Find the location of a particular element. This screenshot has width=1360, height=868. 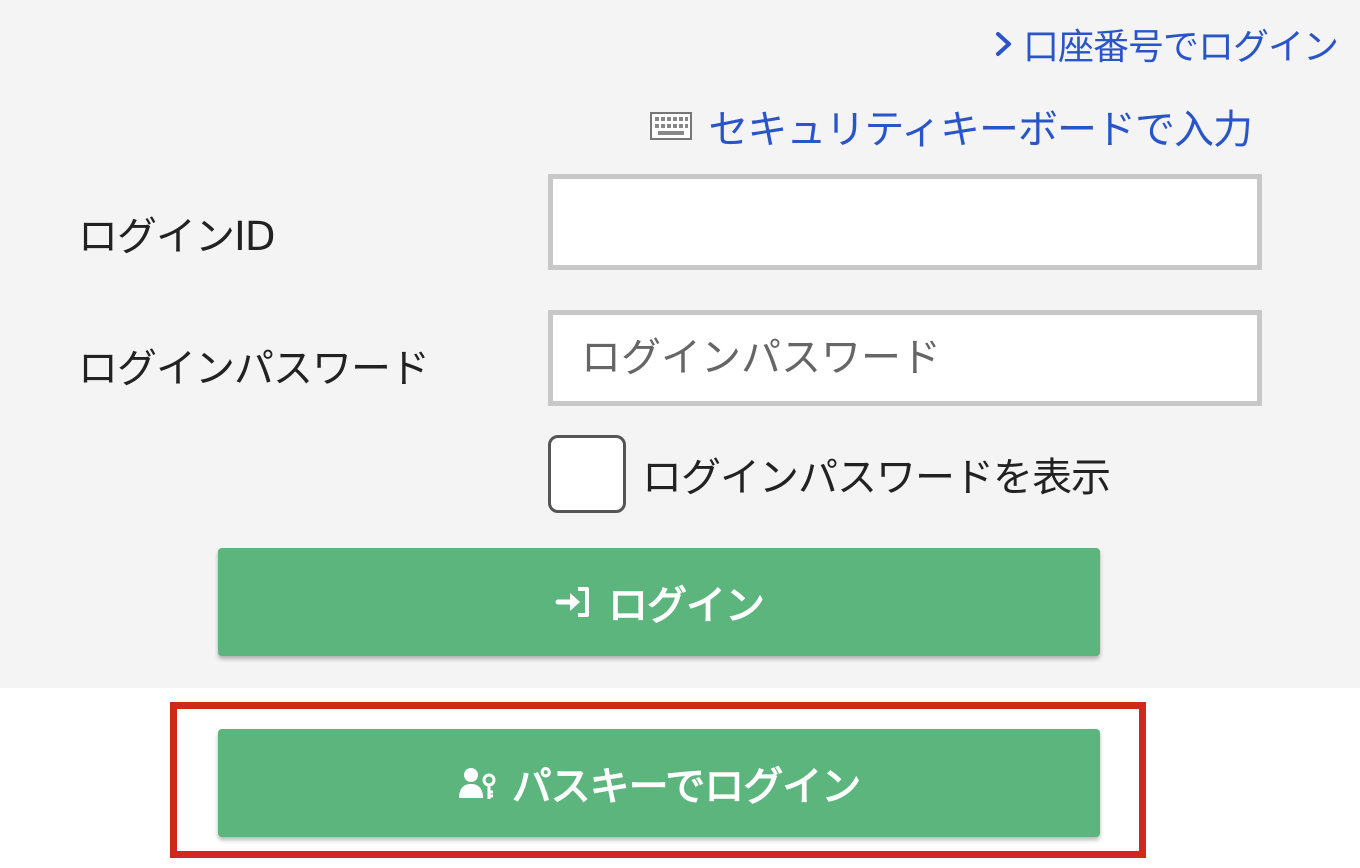

account-number-login-label: 口座番号でログイン is located at coordinates (1180, 47).